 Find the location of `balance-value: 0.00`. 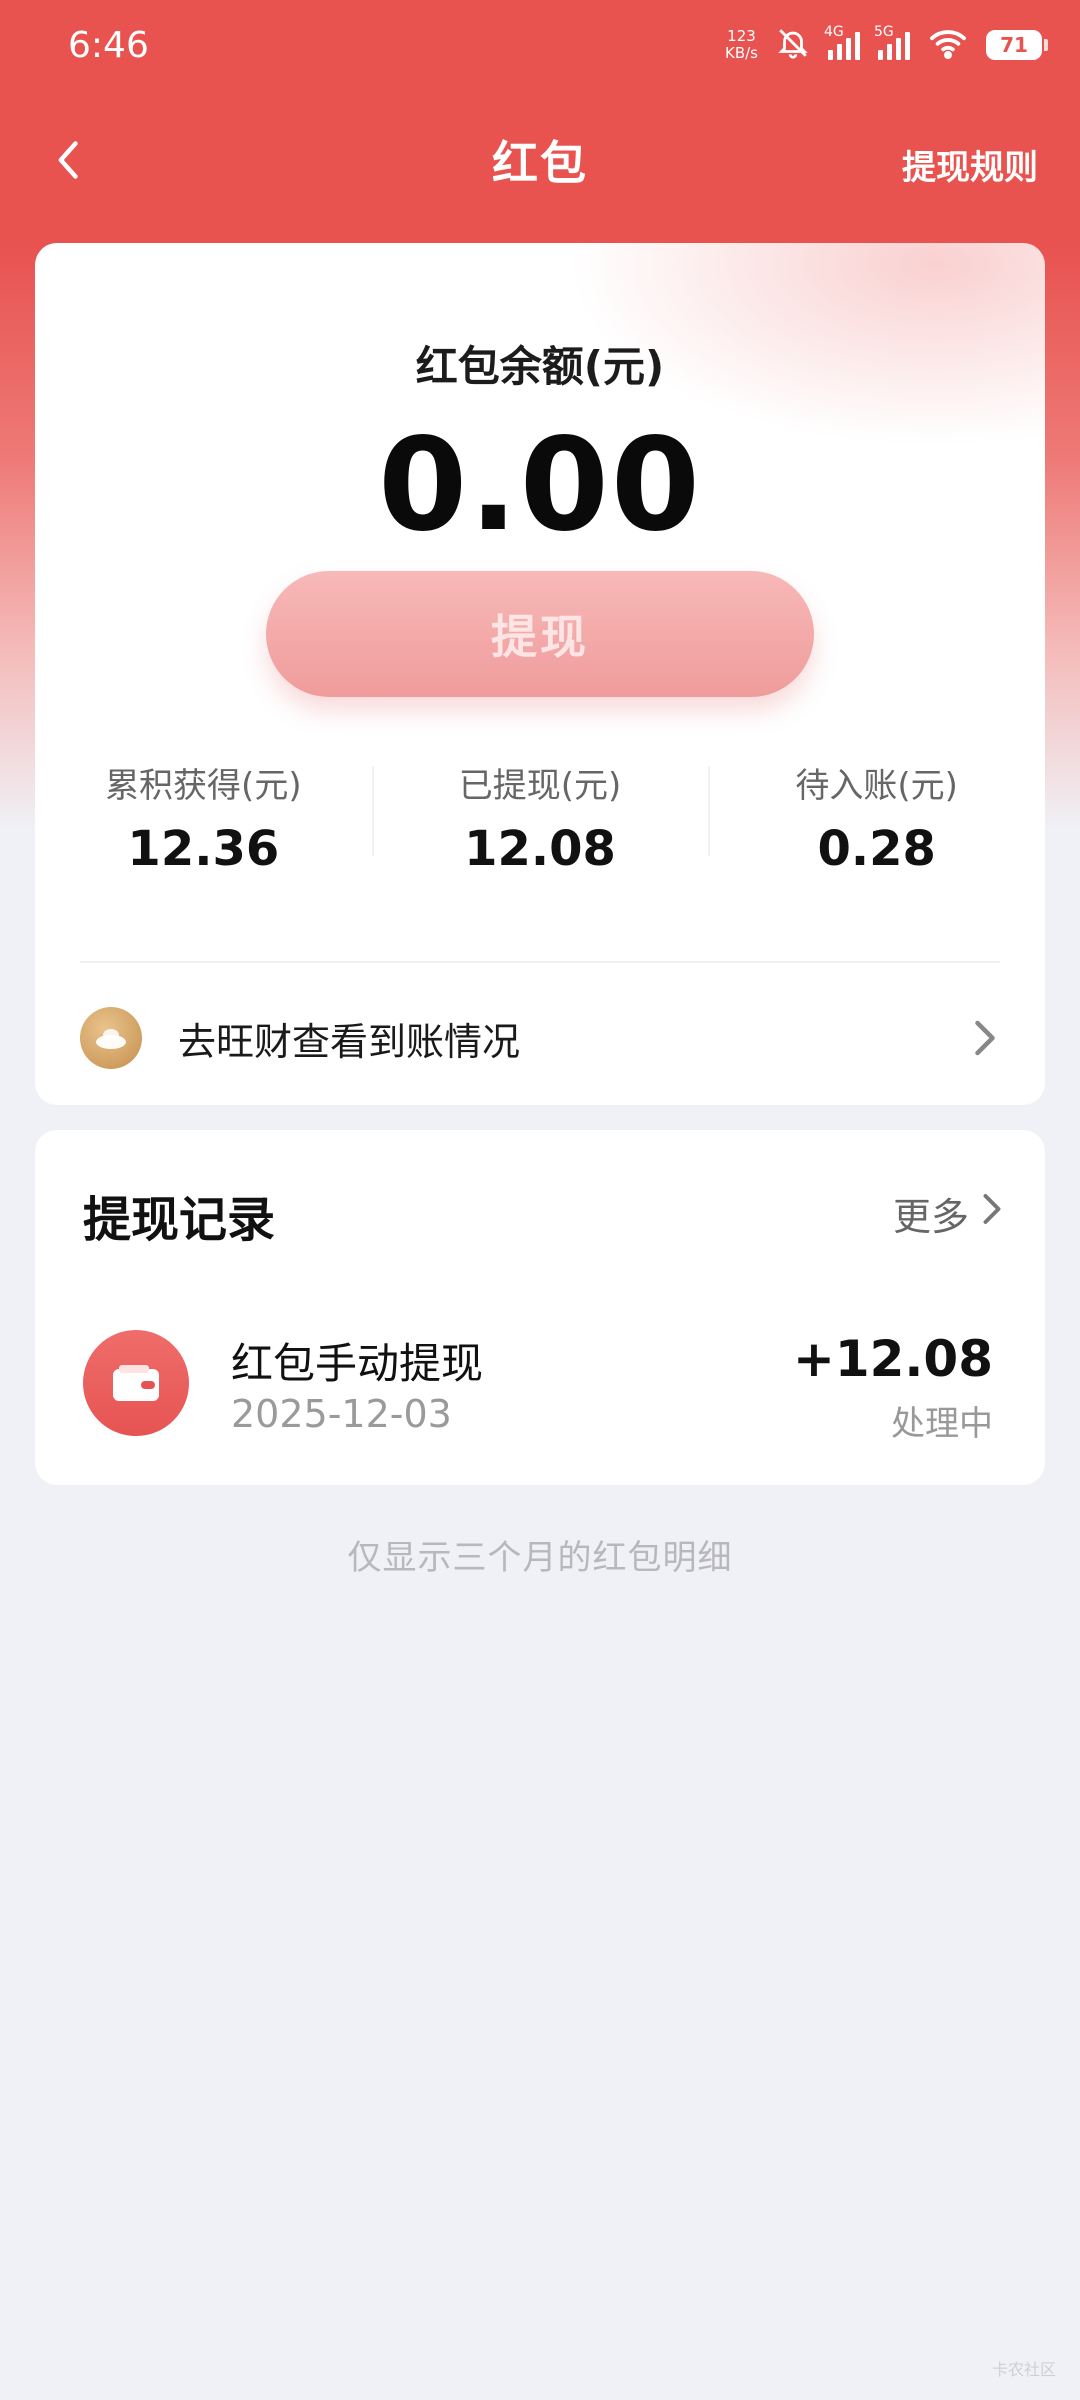

balance-value: 0.00 is located at coordinates (540, 485).